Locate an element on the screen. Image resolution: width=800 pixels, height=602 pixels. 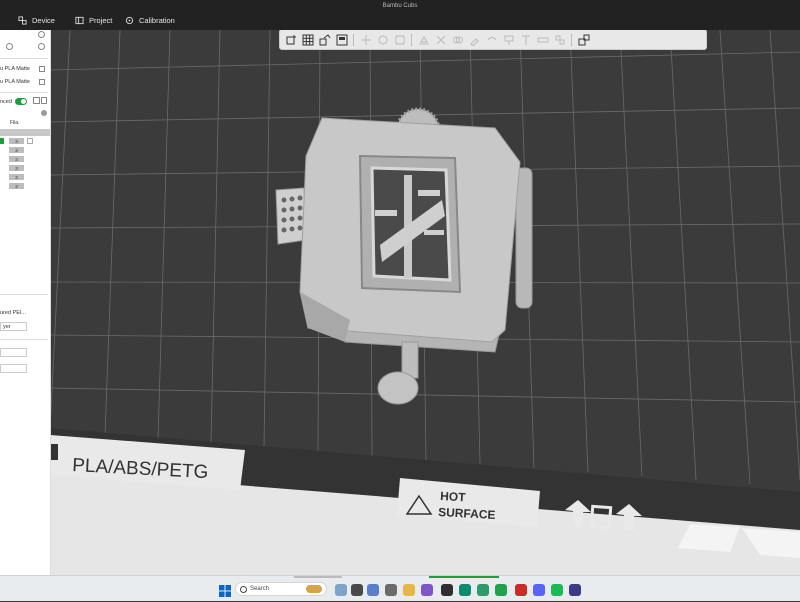
grid-icon is located at coordinates (307, 39).